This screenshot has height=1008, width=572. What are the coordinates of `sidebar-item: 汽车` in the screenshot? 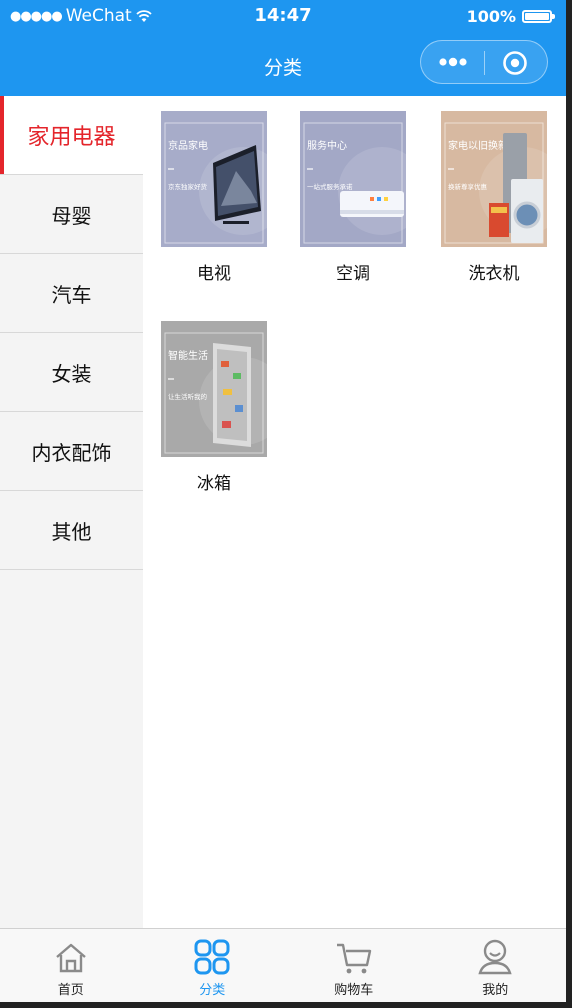 It's located at (71, 293).